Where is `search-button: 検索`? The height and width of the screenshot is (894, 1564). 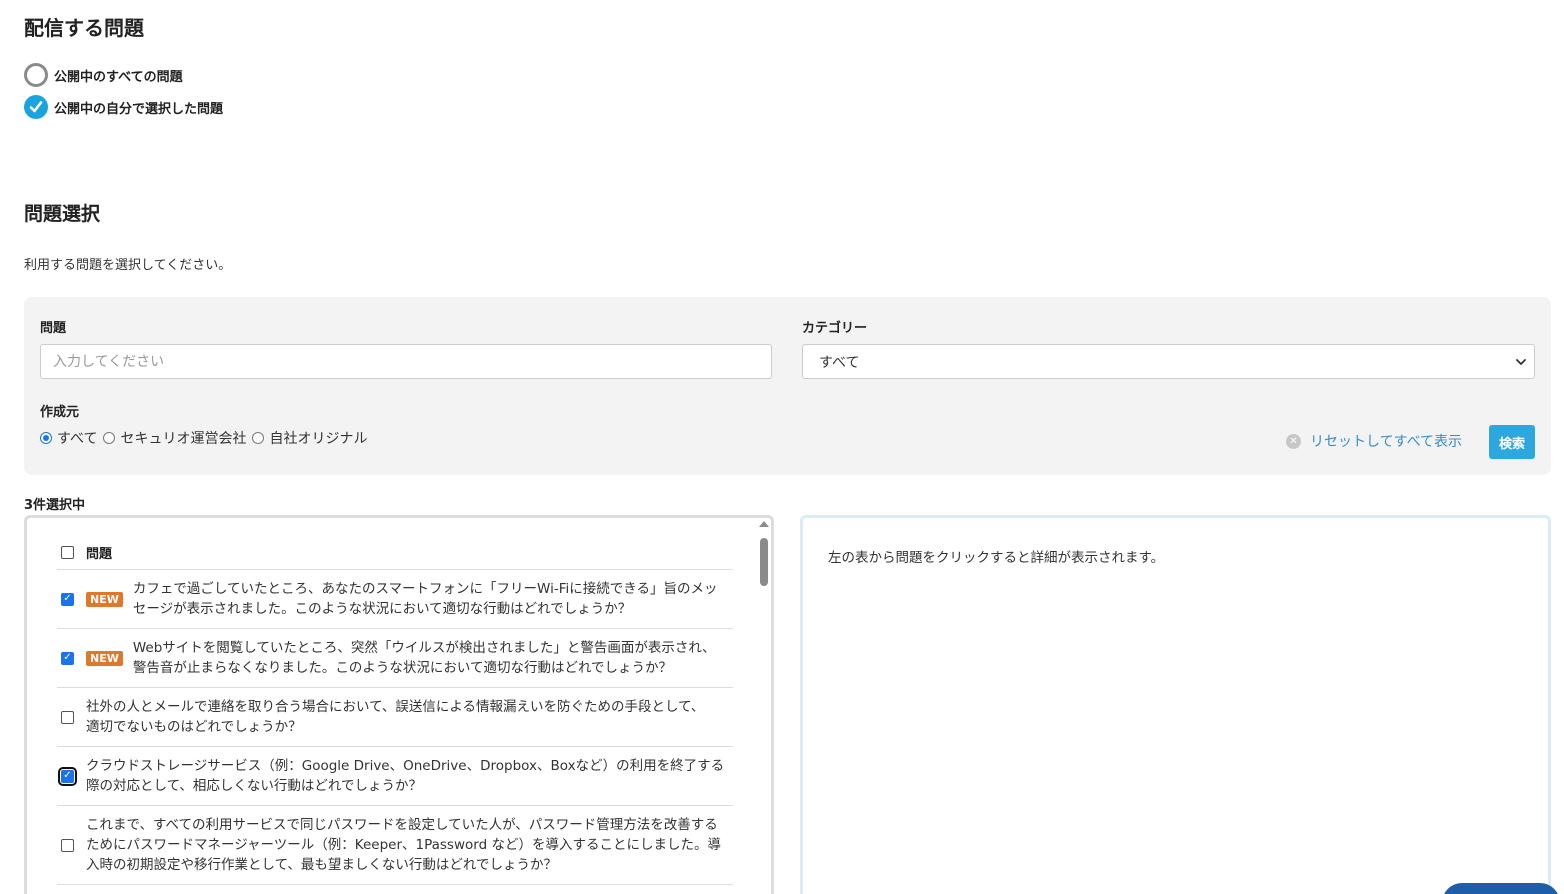 search-button: 検索 is located at coordinates (1512, 442).